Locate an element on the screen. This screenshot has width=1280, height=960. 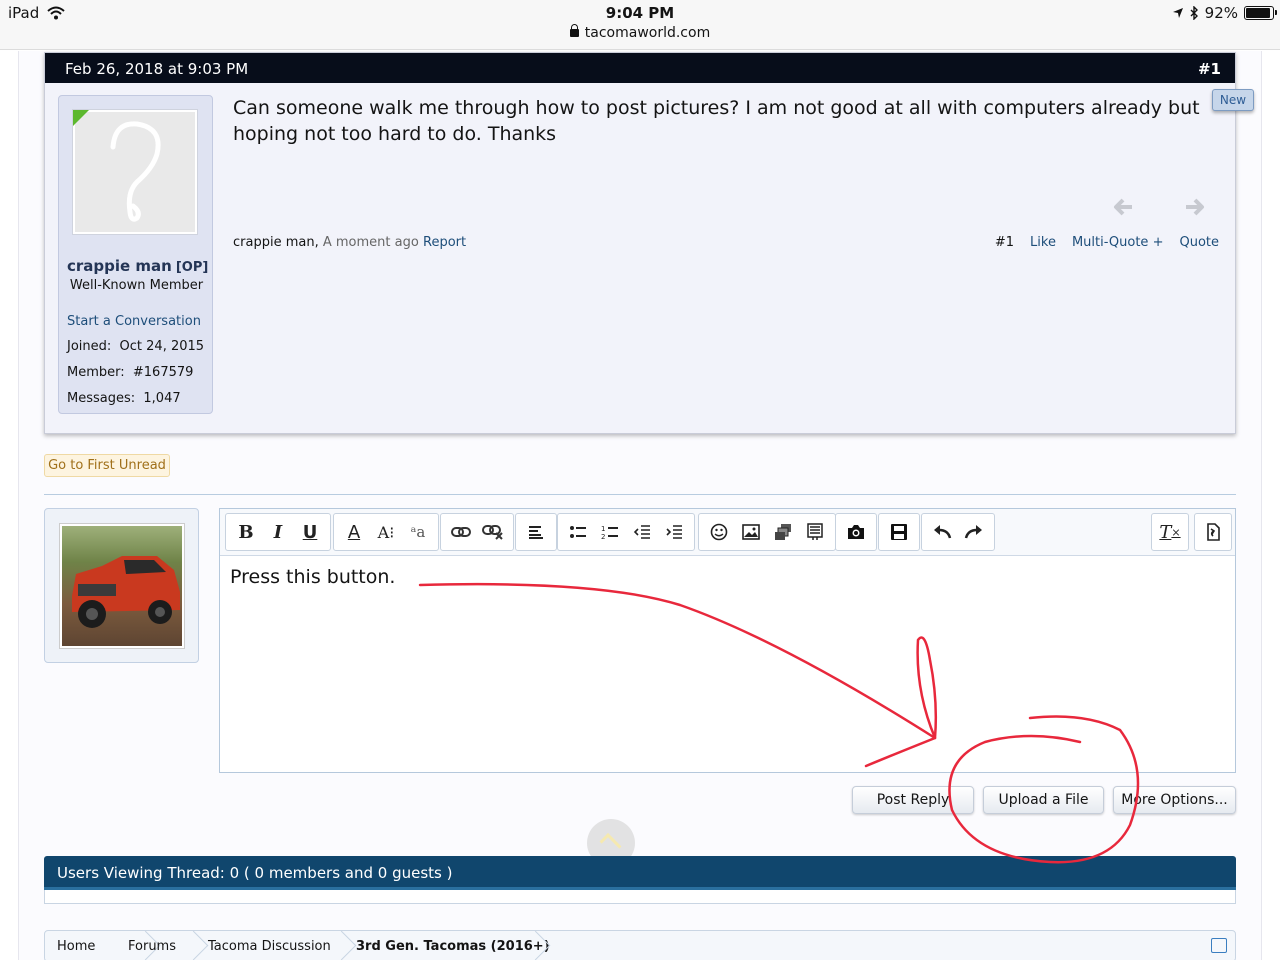
truck-avatar-image is located at coordinates (122, 586).